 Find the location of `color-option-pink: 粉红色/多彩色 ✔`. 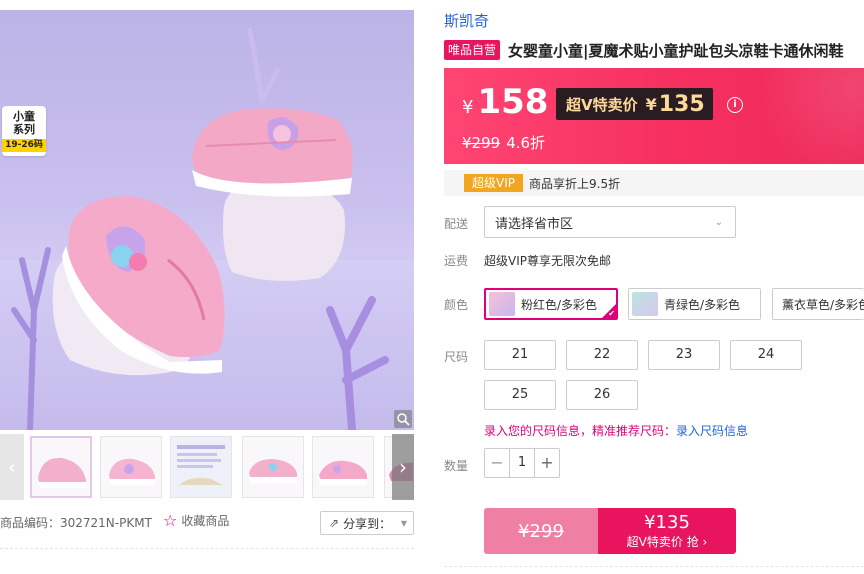

color-option-pink: 粉红色/多彩色 ✔ is located at coordinates (551, 304).